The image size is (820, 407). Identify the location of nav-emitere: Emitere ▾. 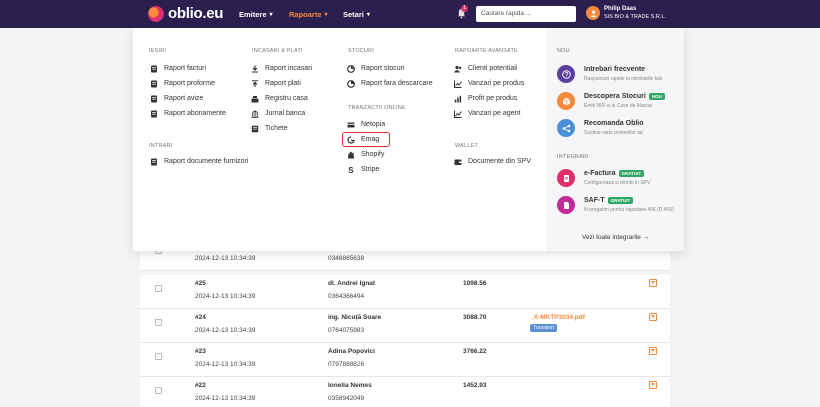
(256, 14).